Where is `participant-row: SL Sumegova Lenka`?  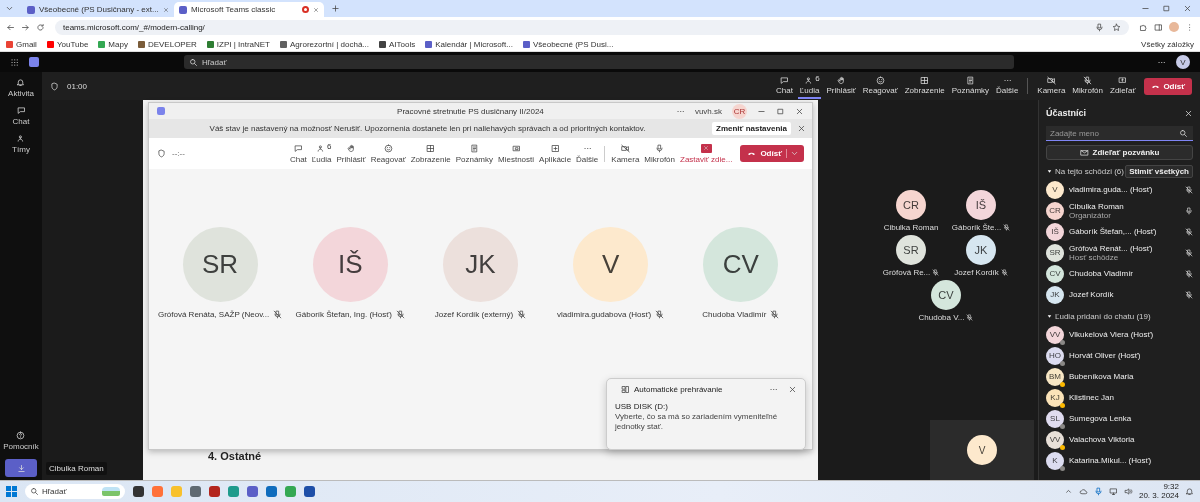
participant-row: SL Sumegova Lenka is located at coordinates (1119, 418).